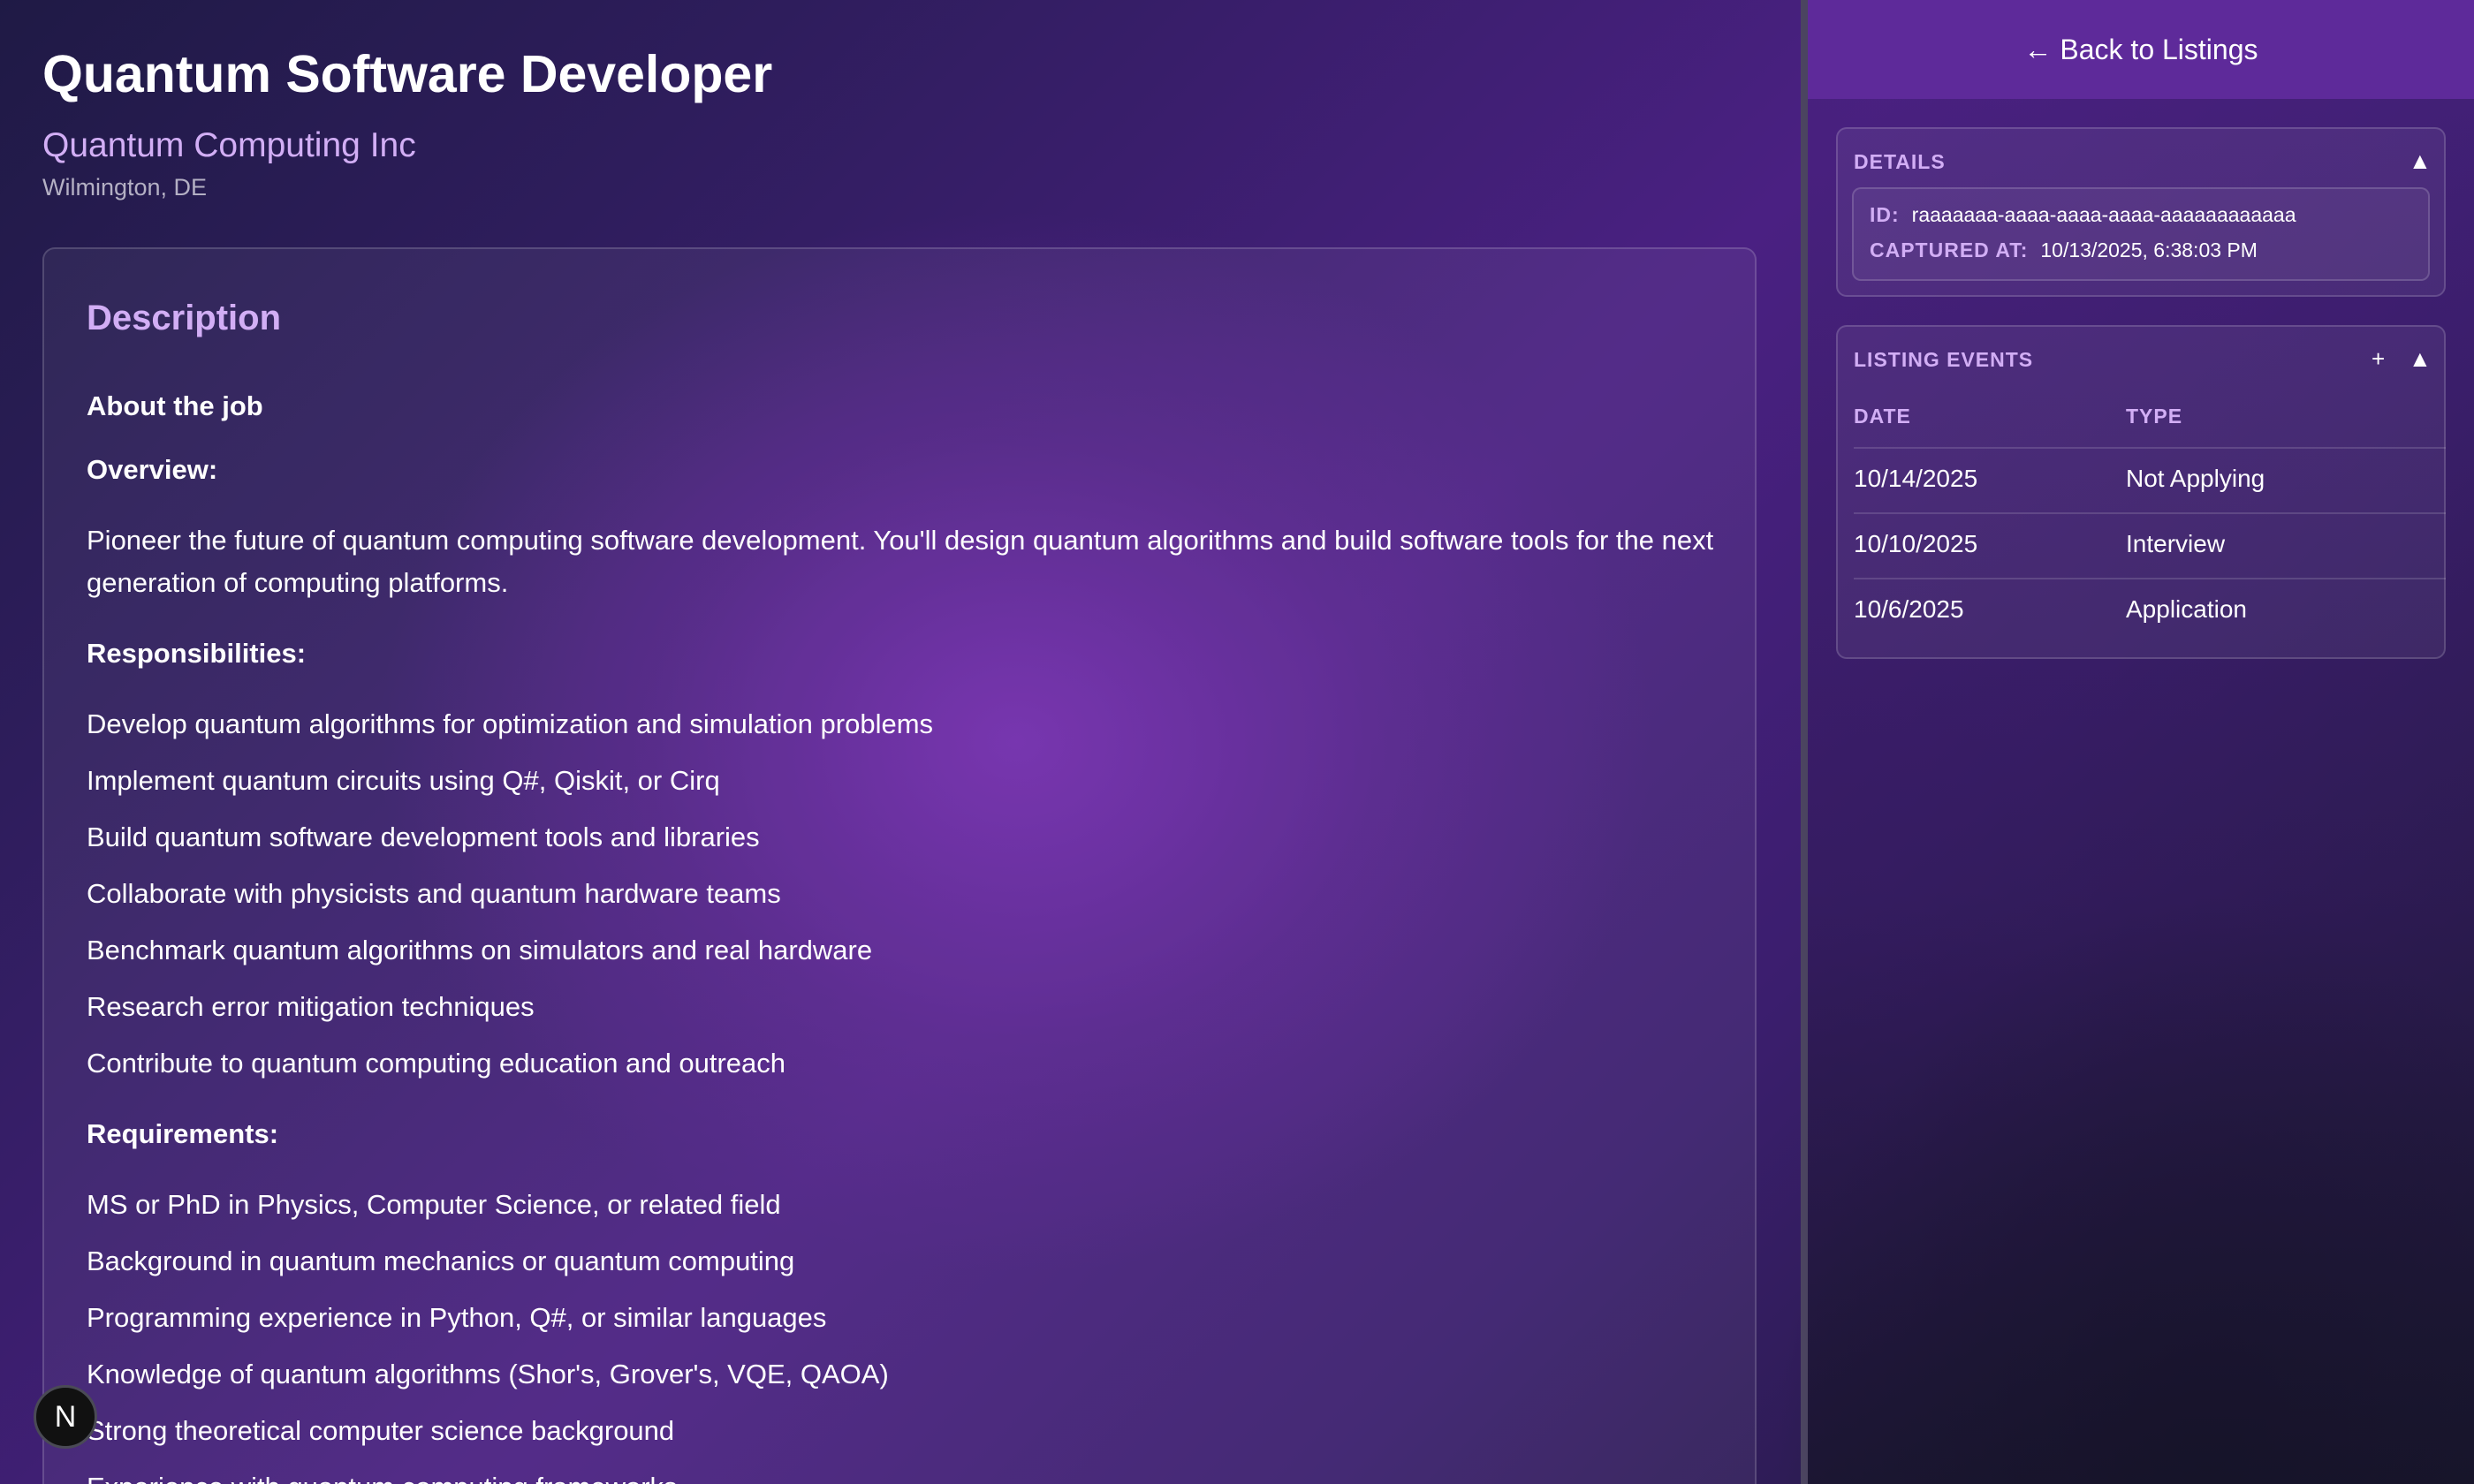 The height and width of the screenshot is (1484, 2474). What do you see at coordinates (1916, 478) in the screenshot?
I see `event-date: 10/14/2025` at bounding box center [1916, 478].